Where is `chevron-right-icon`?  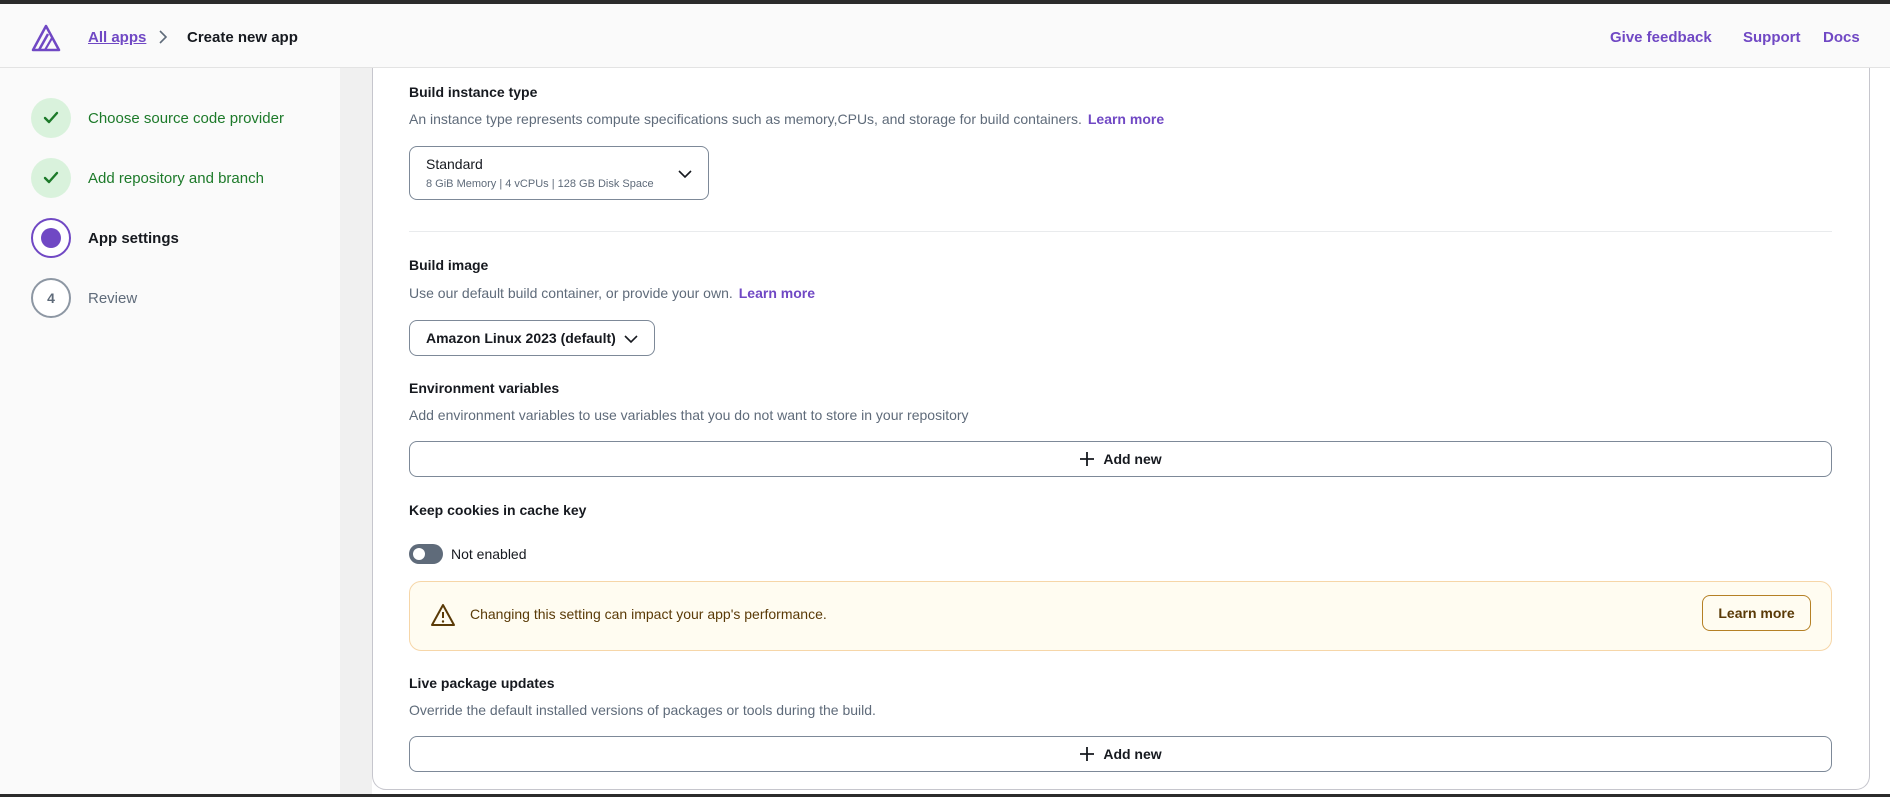 chevron-right-icon is located at coordinates (163, 37).